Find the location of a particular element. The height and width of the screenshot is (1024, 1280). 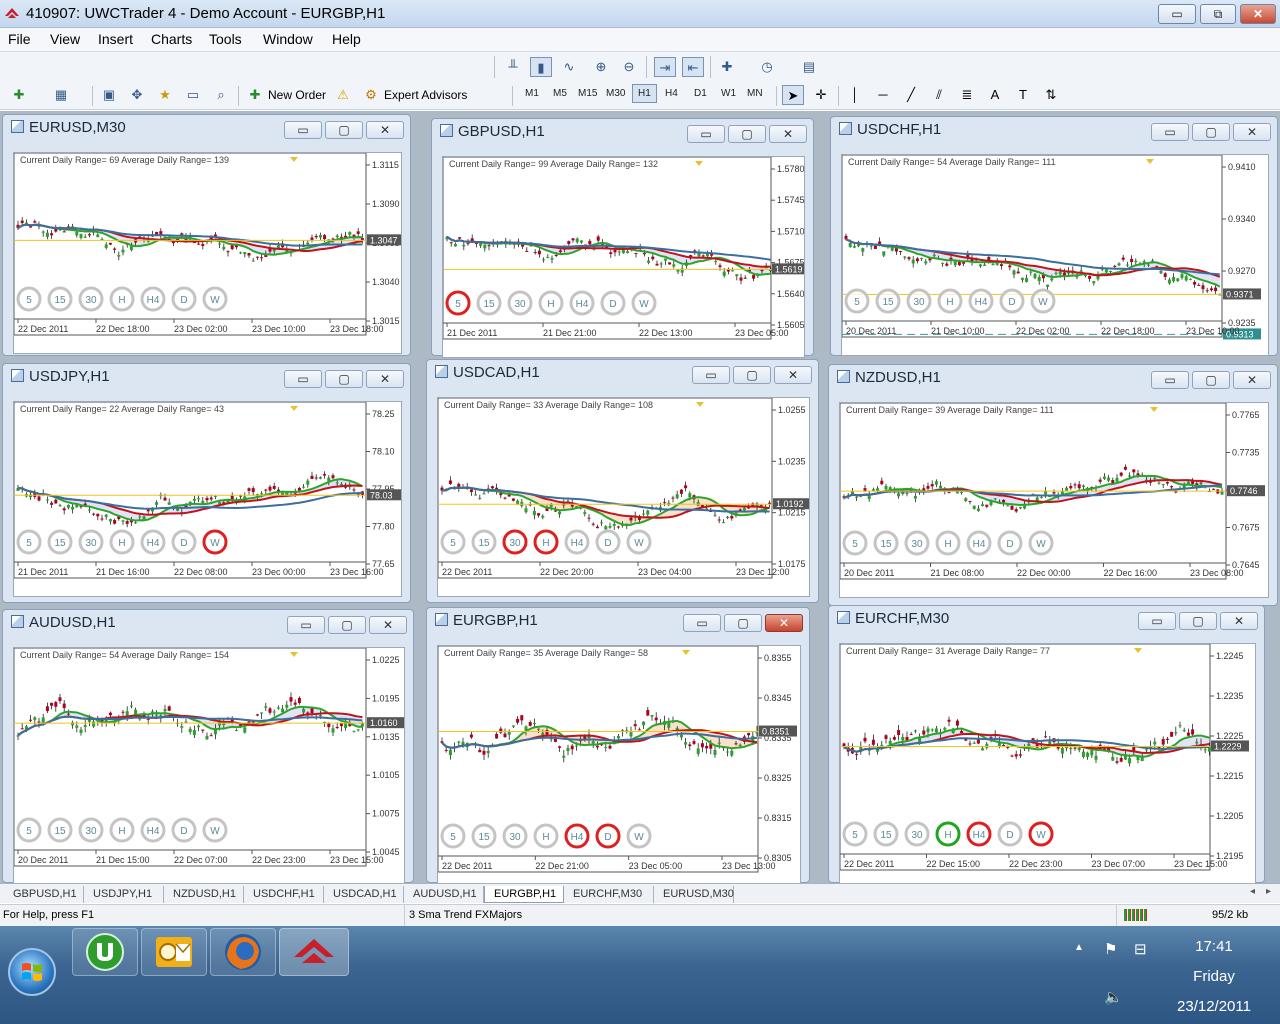

taskbar-uwctrader is located at coordinates (314, 952).